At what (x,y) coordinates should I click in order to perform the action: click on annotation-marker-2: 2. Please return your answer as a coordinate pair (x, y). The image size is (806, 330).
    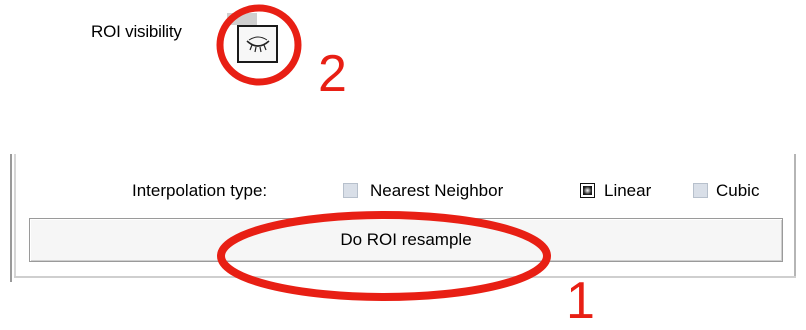
    Looking at the image, I should click on (332, 74).